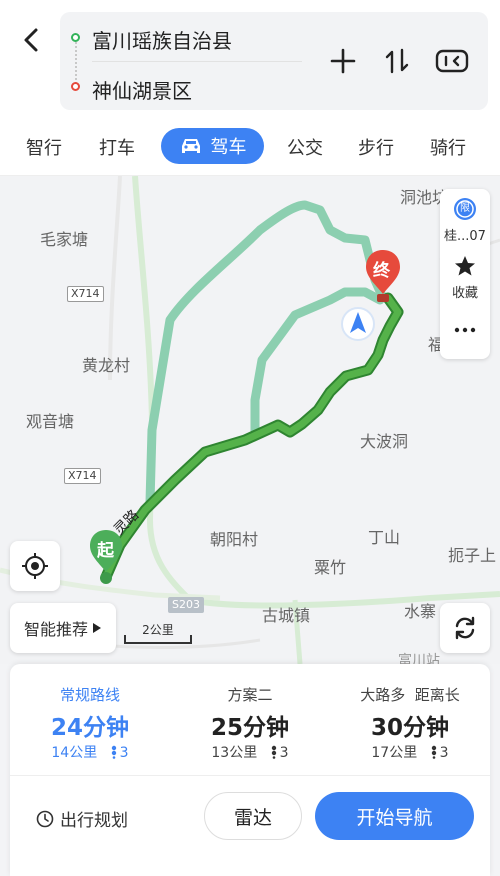  I want to click on place-label: 富川站, so click(419, 658).